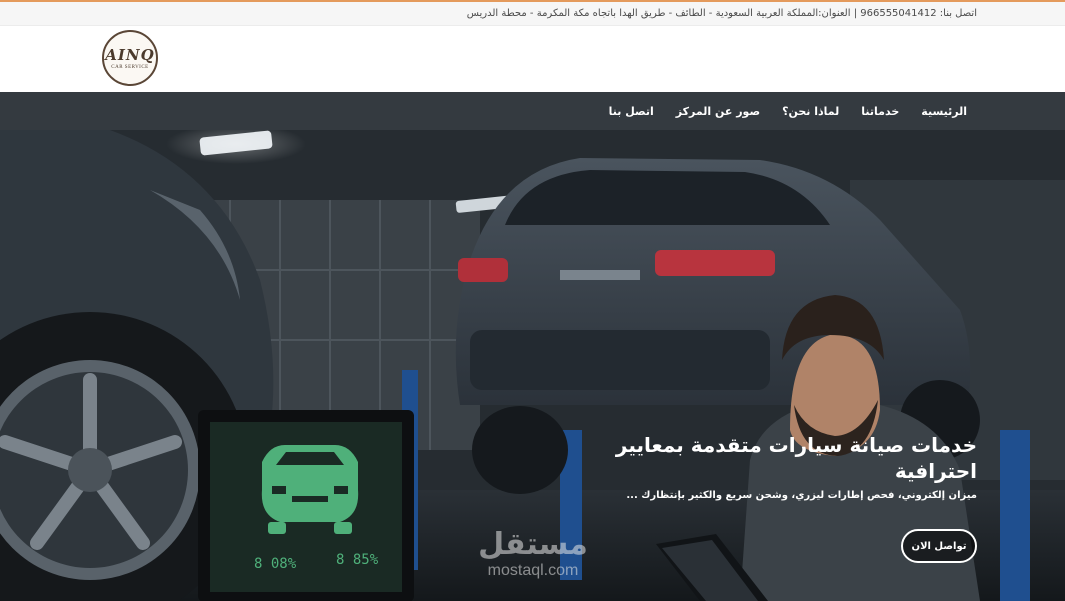 The height and width of the screenshot is (601, 1065). I want to click on nav-item-gallery: صور عن المركز, so click(718, 111).